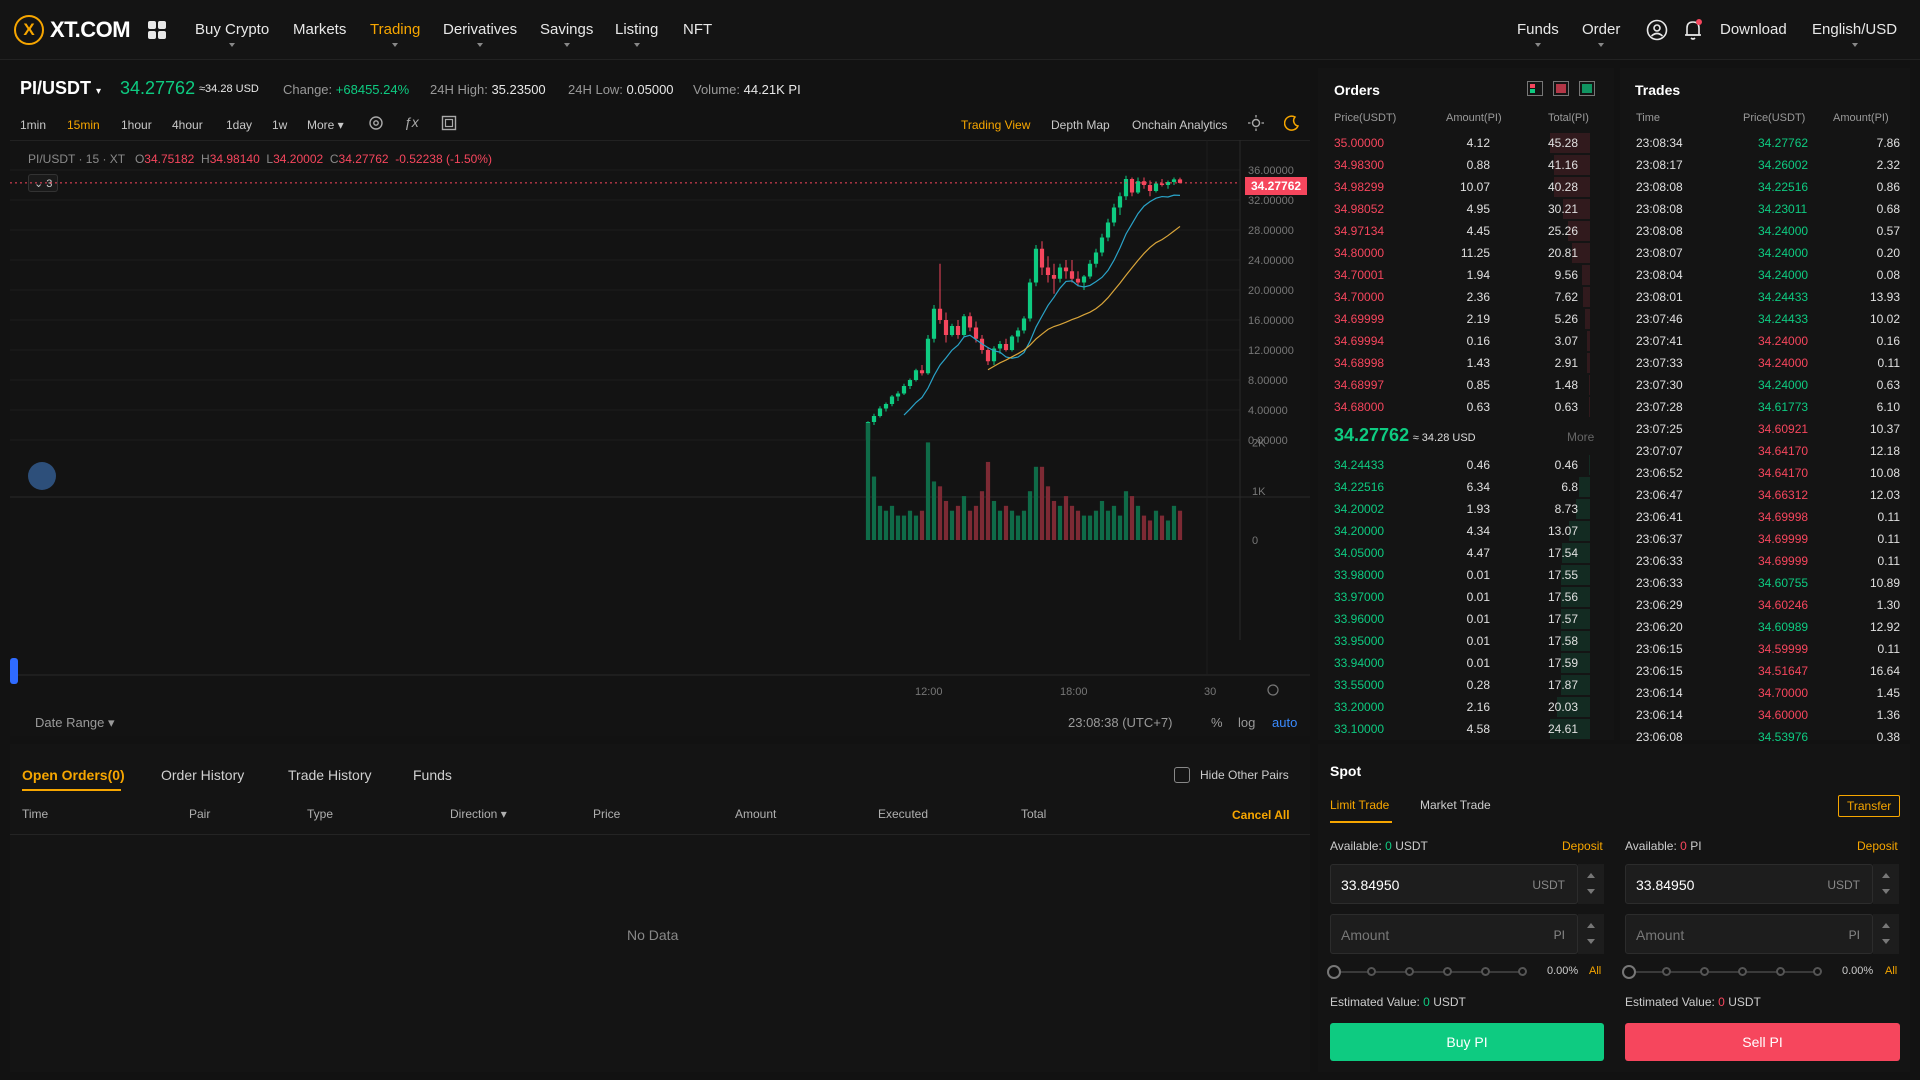  I want to click on chart-settings-icon, so click(376, 123).